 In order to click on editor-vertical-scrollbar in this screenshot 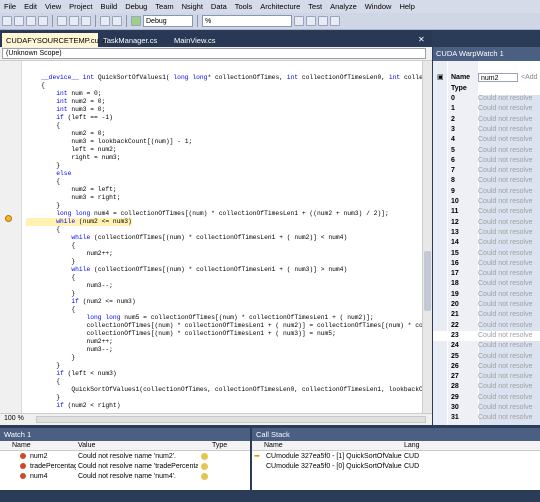, I will do `click(427, 237)`.